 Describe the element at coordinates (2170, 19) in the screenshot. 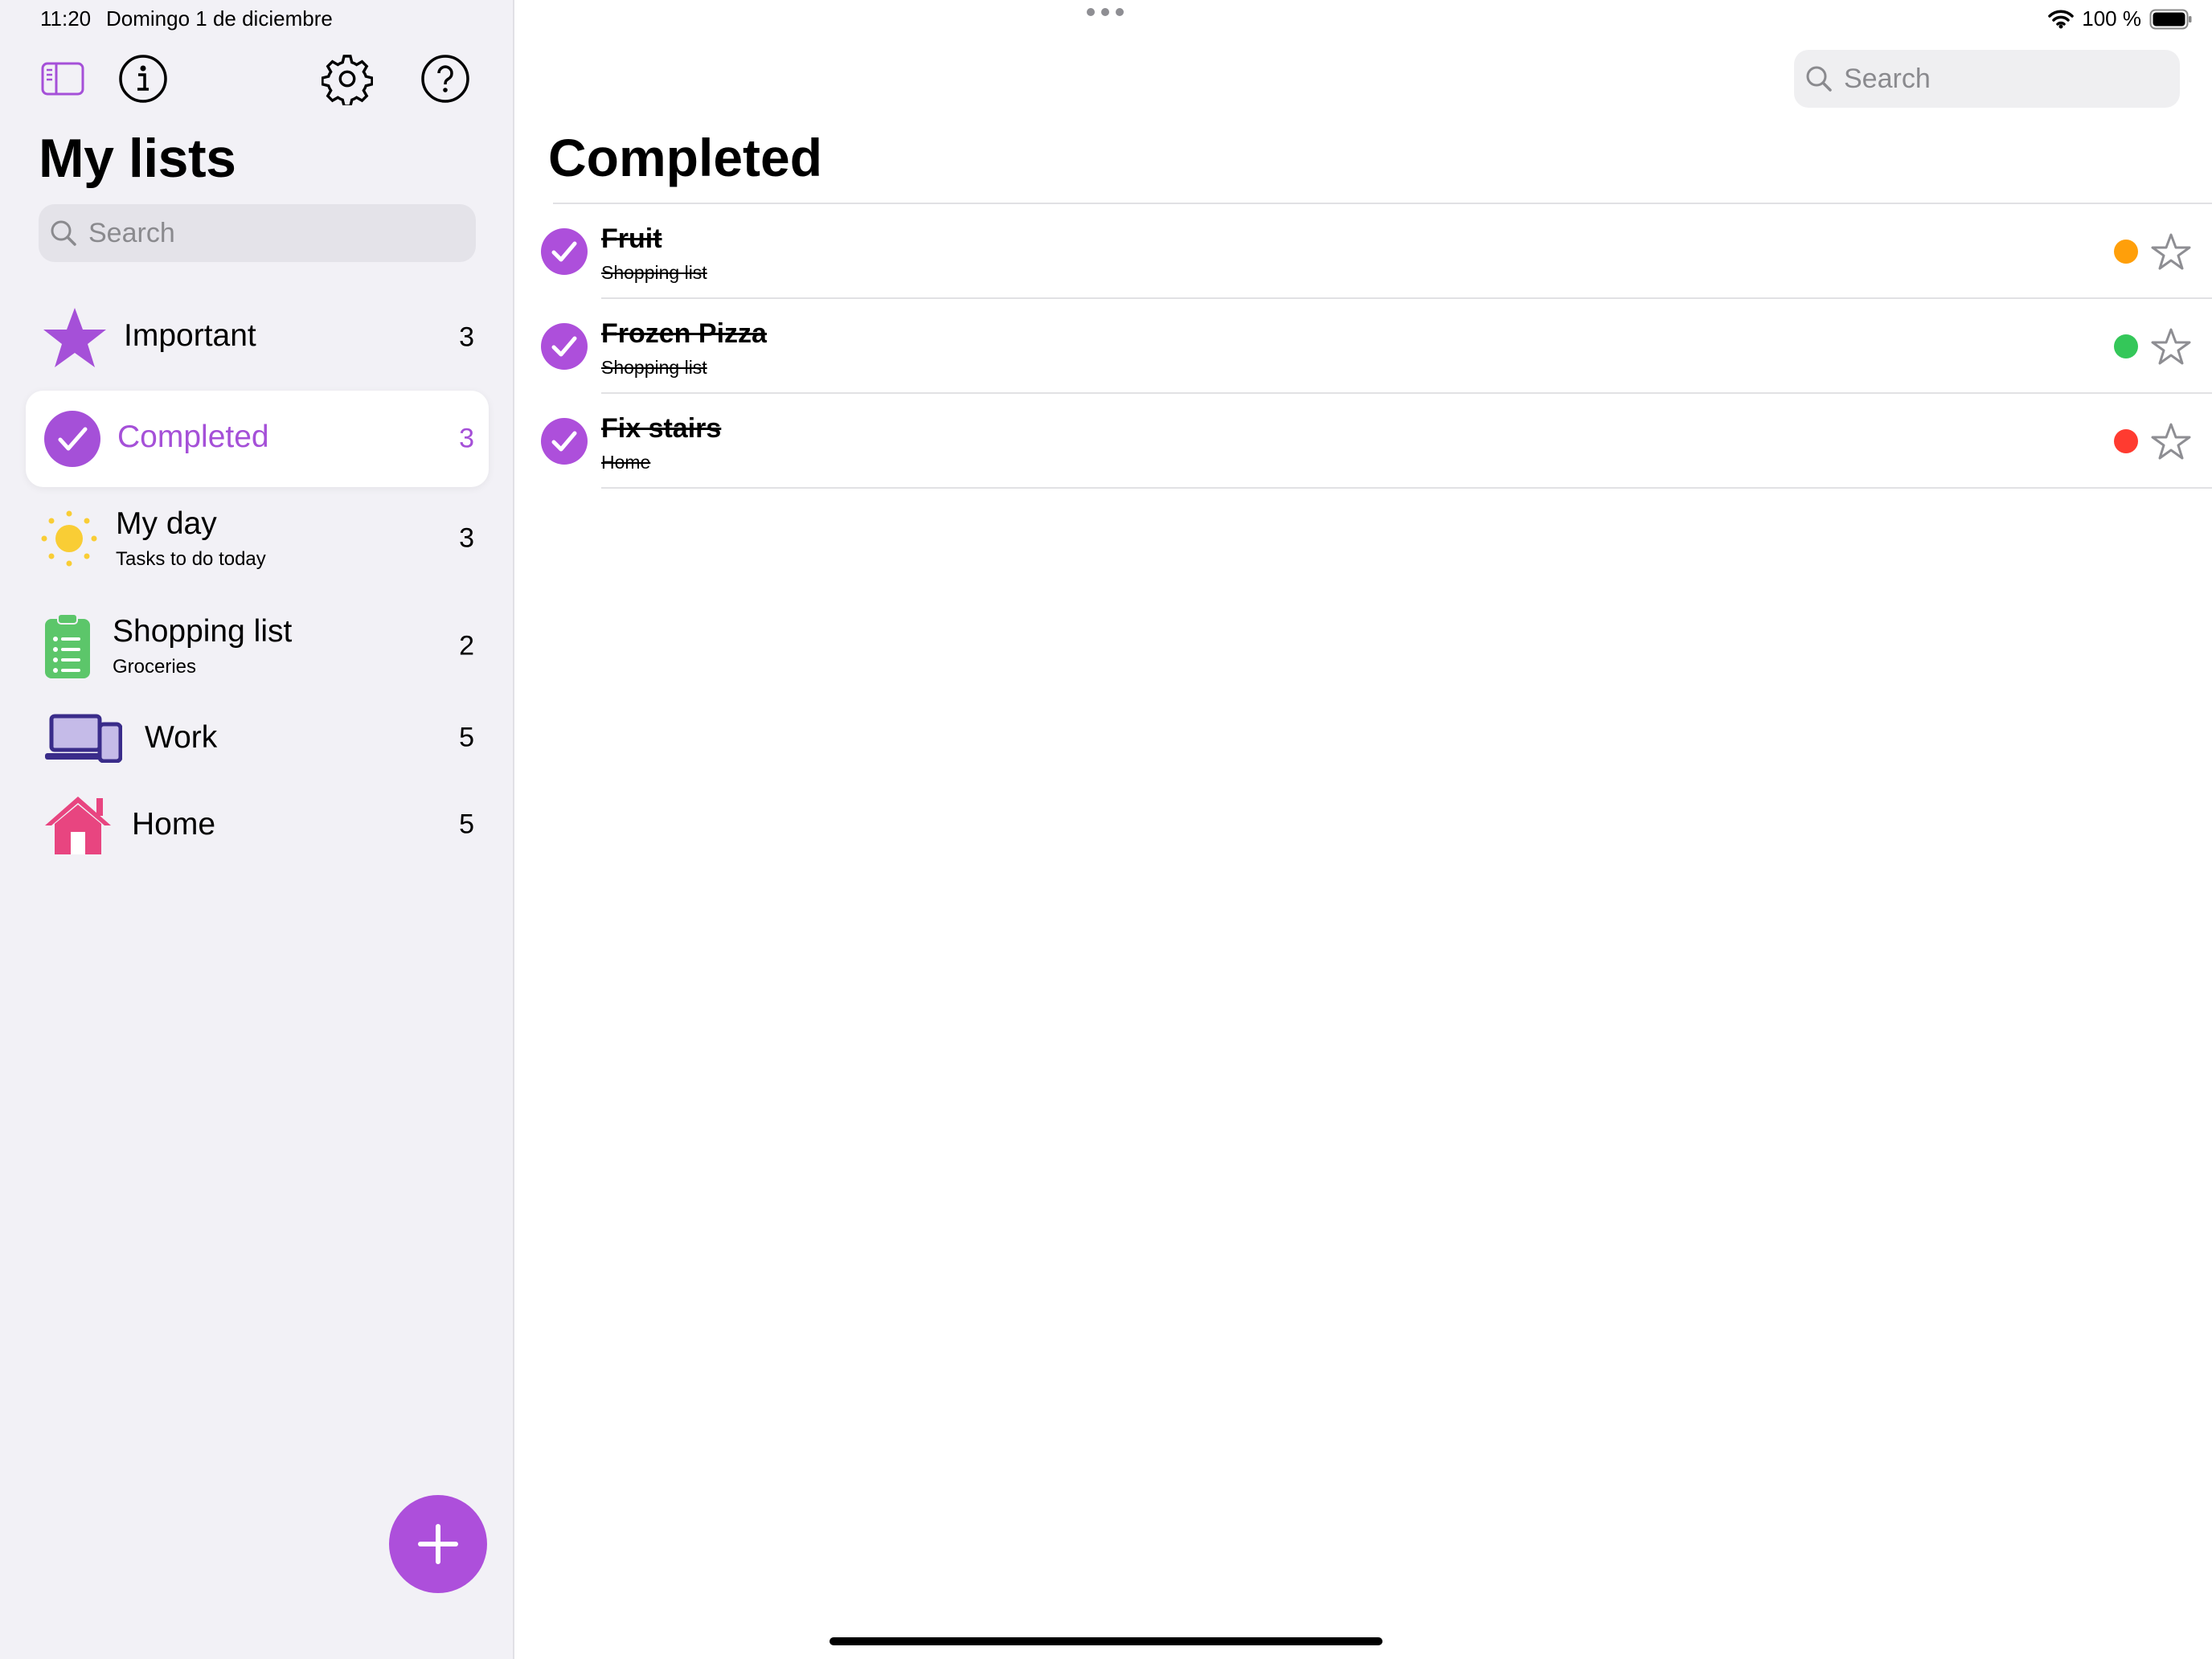

I see `battery-icon` at that location.